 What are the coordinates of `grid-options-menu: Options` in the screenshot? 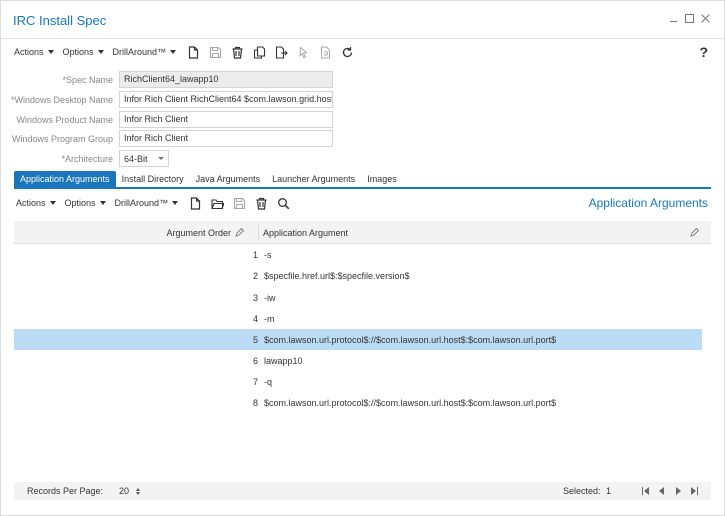 It's located at (85, 203).